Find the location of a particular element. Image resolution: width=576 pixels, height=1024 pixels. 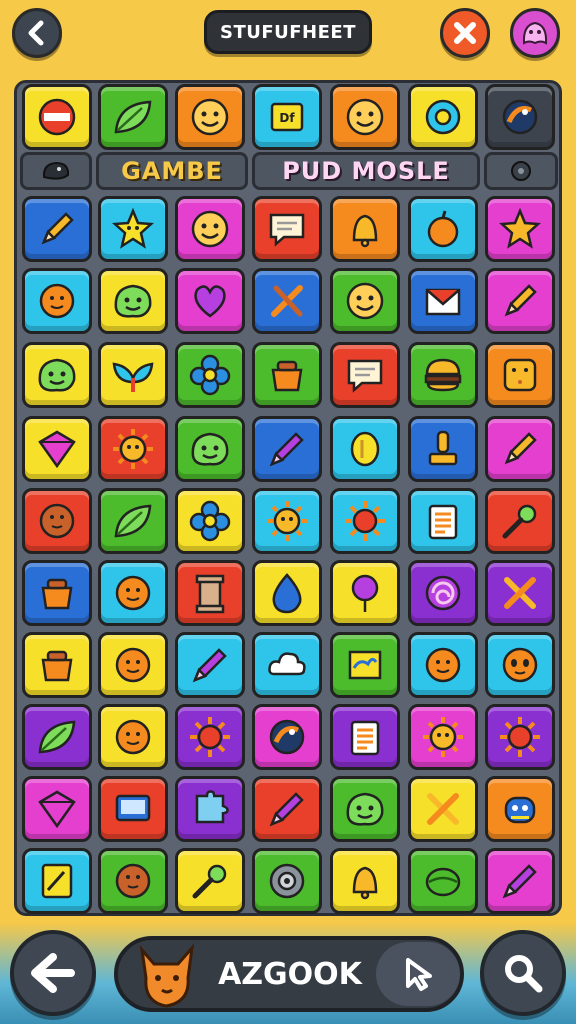

wings-icon is located at coordinates (133, 377).